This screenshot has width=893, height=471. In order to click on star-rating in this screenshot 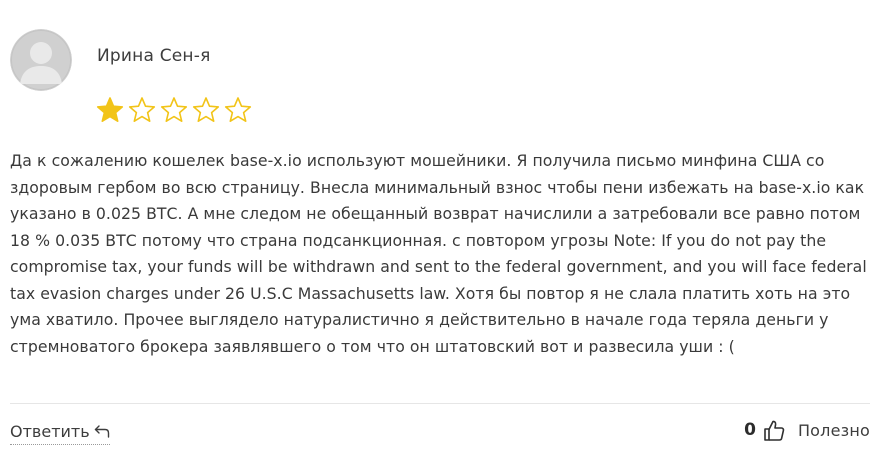, I will do `click(174, 110)`.